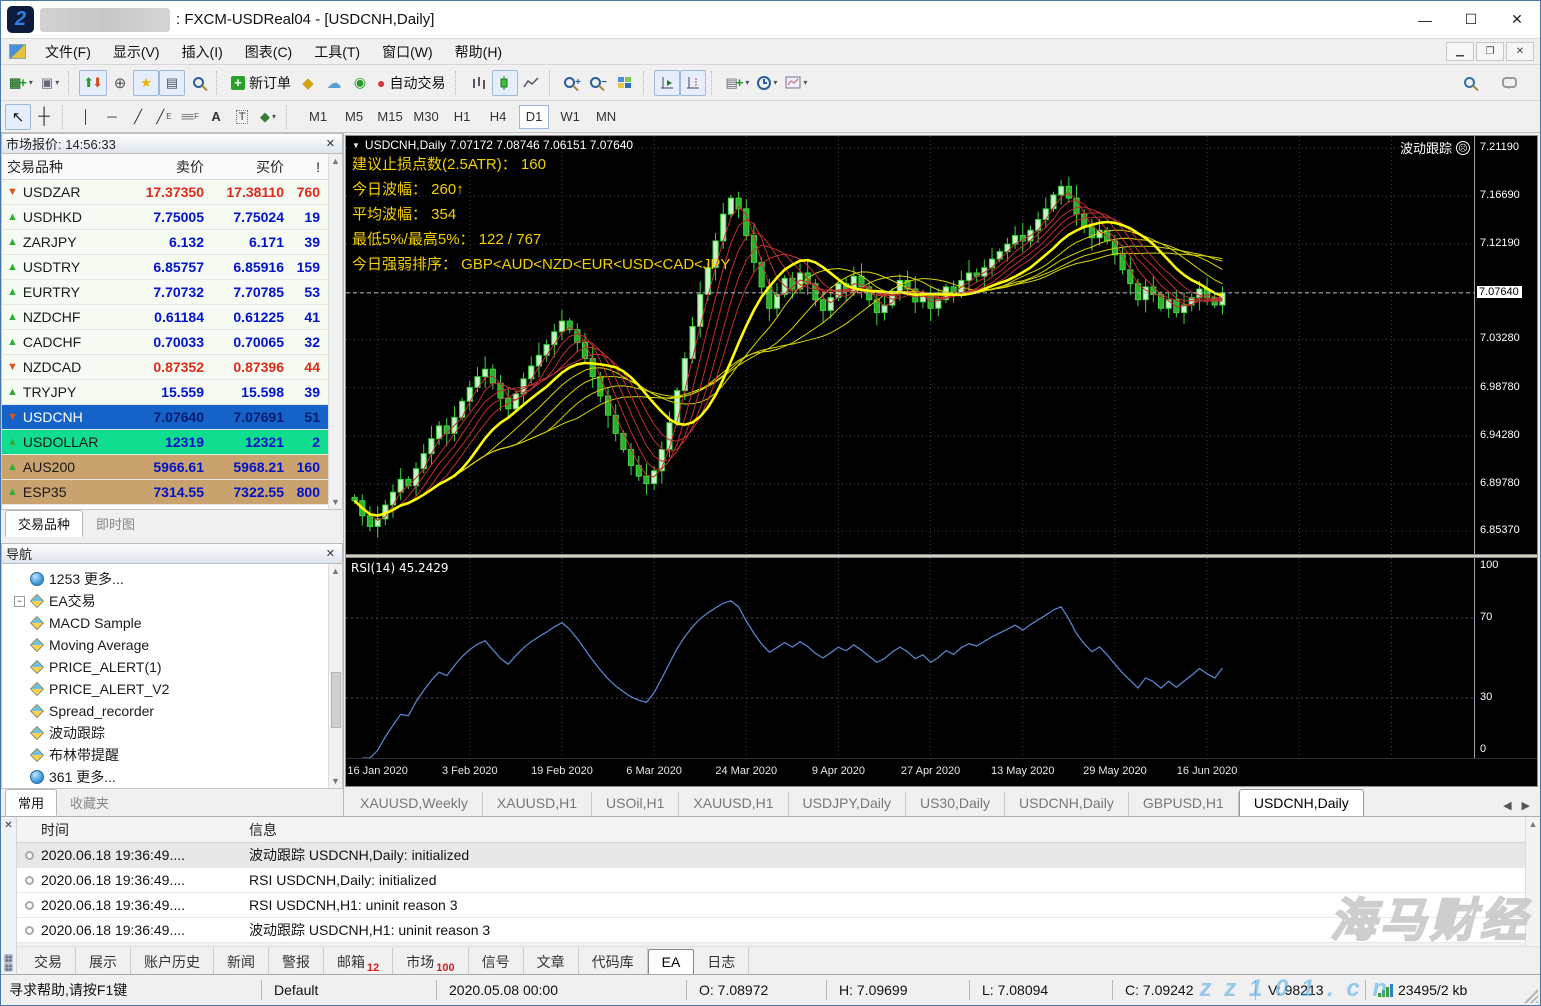 The width and height of the screenshot is (1541, 1006). What do you see at coordinates (172, 961) in the screenshot?
I see `terminal-tab-账户历史: 账户历史` at bounding box center [172, 961].